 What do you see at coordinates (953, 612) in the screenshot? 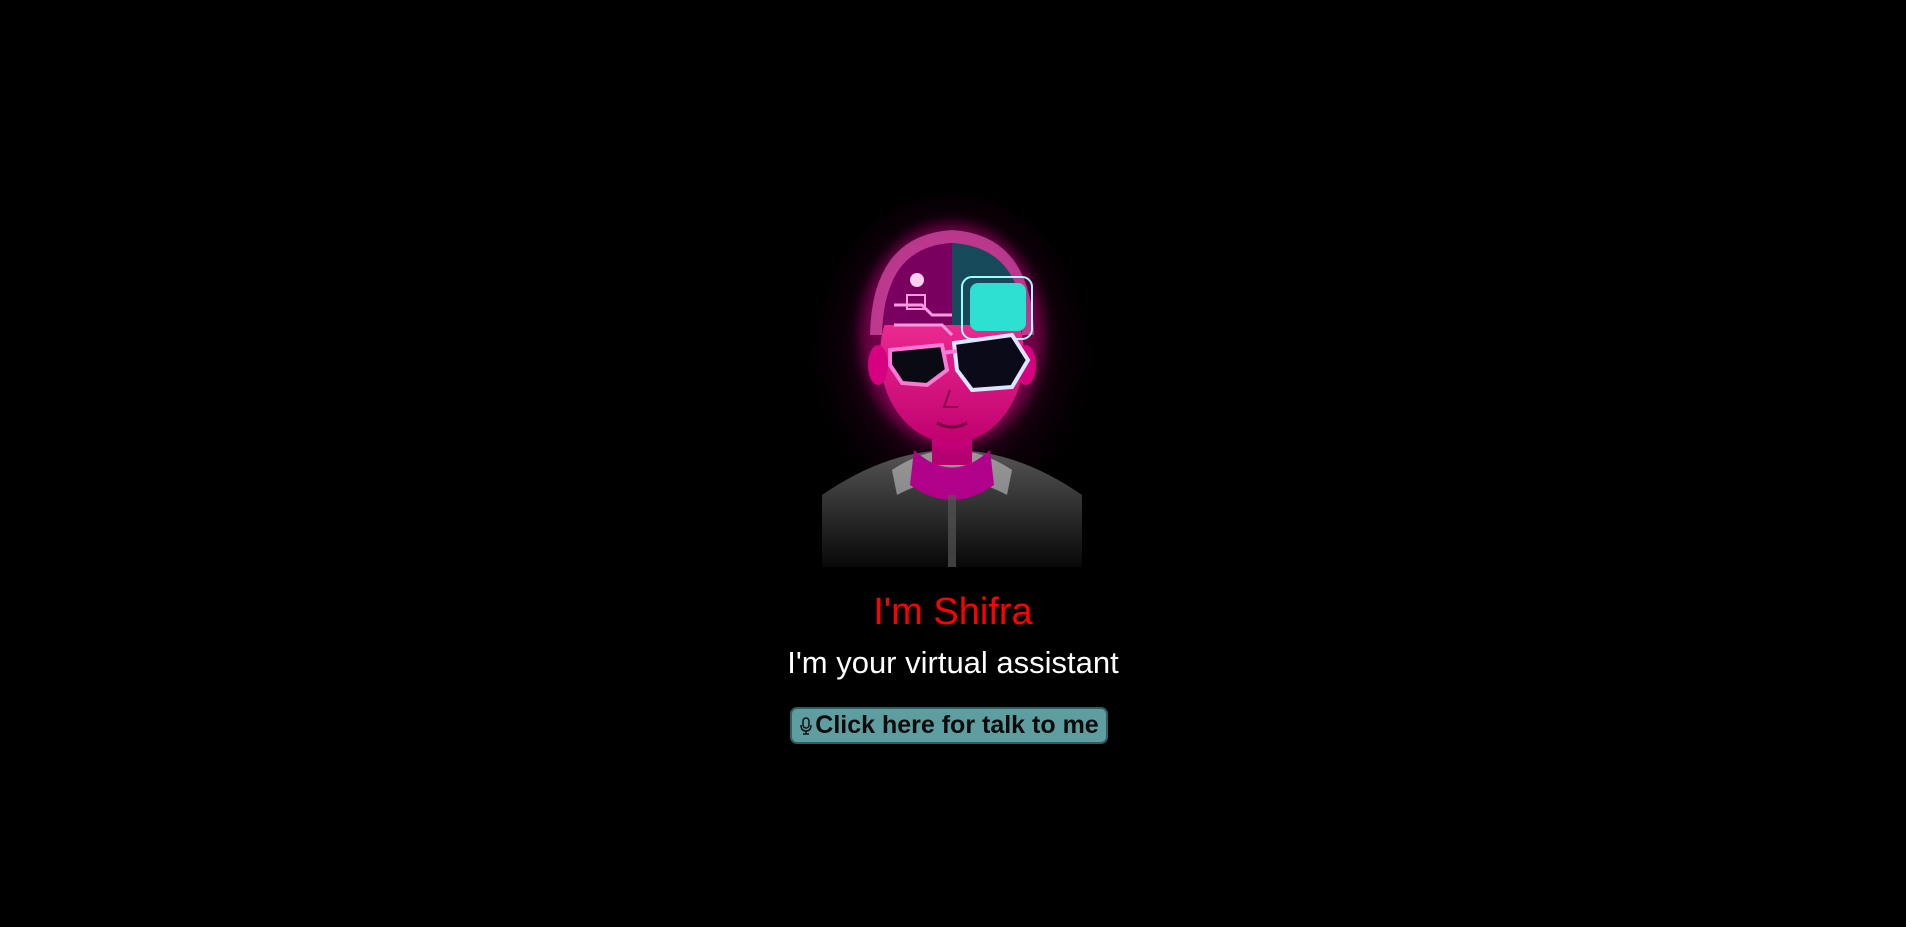
I see `assistant-name-heading: I'm Shifra` at bounding box center [953, 612].